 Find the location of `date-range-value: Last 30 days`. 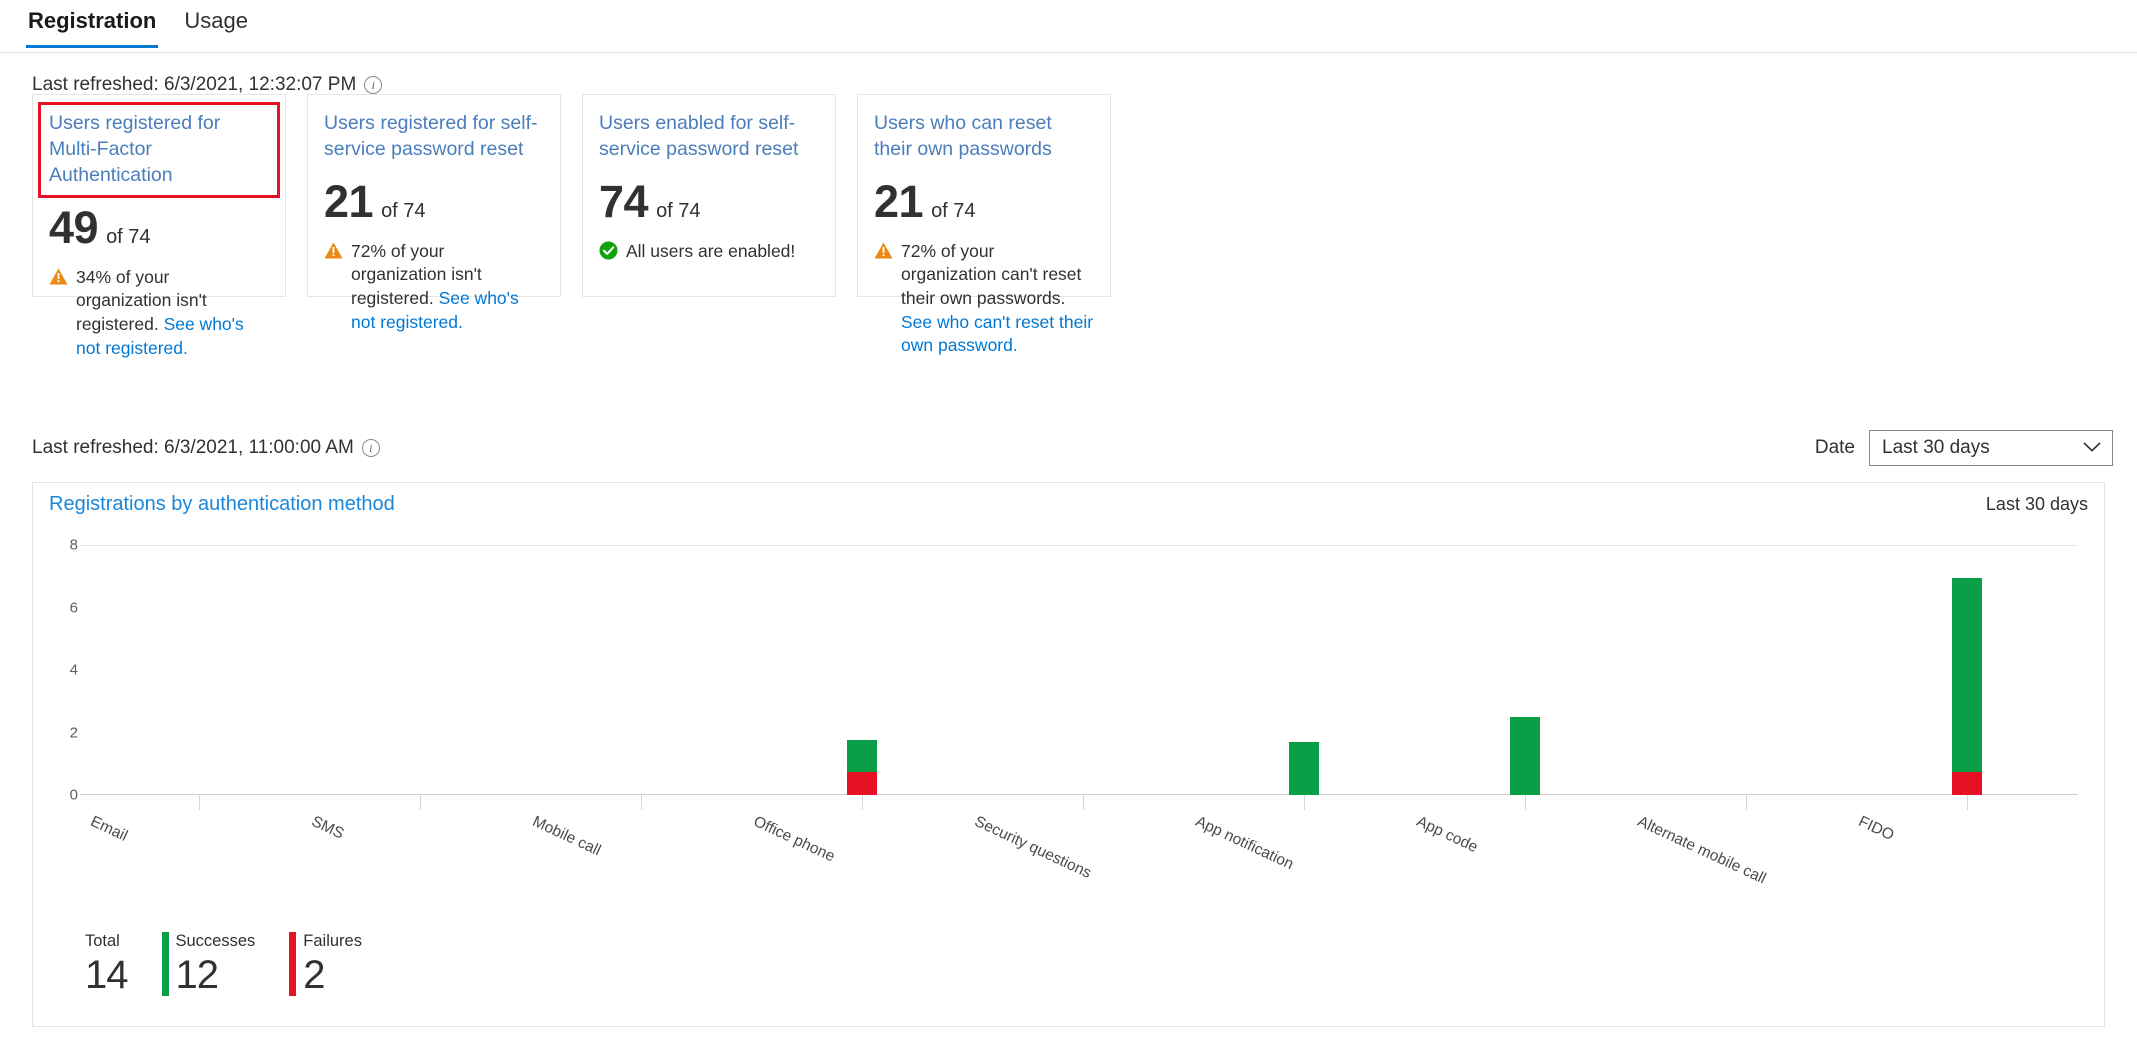

date-range-value: Last 30 days is located at coordinates (1936, 447).